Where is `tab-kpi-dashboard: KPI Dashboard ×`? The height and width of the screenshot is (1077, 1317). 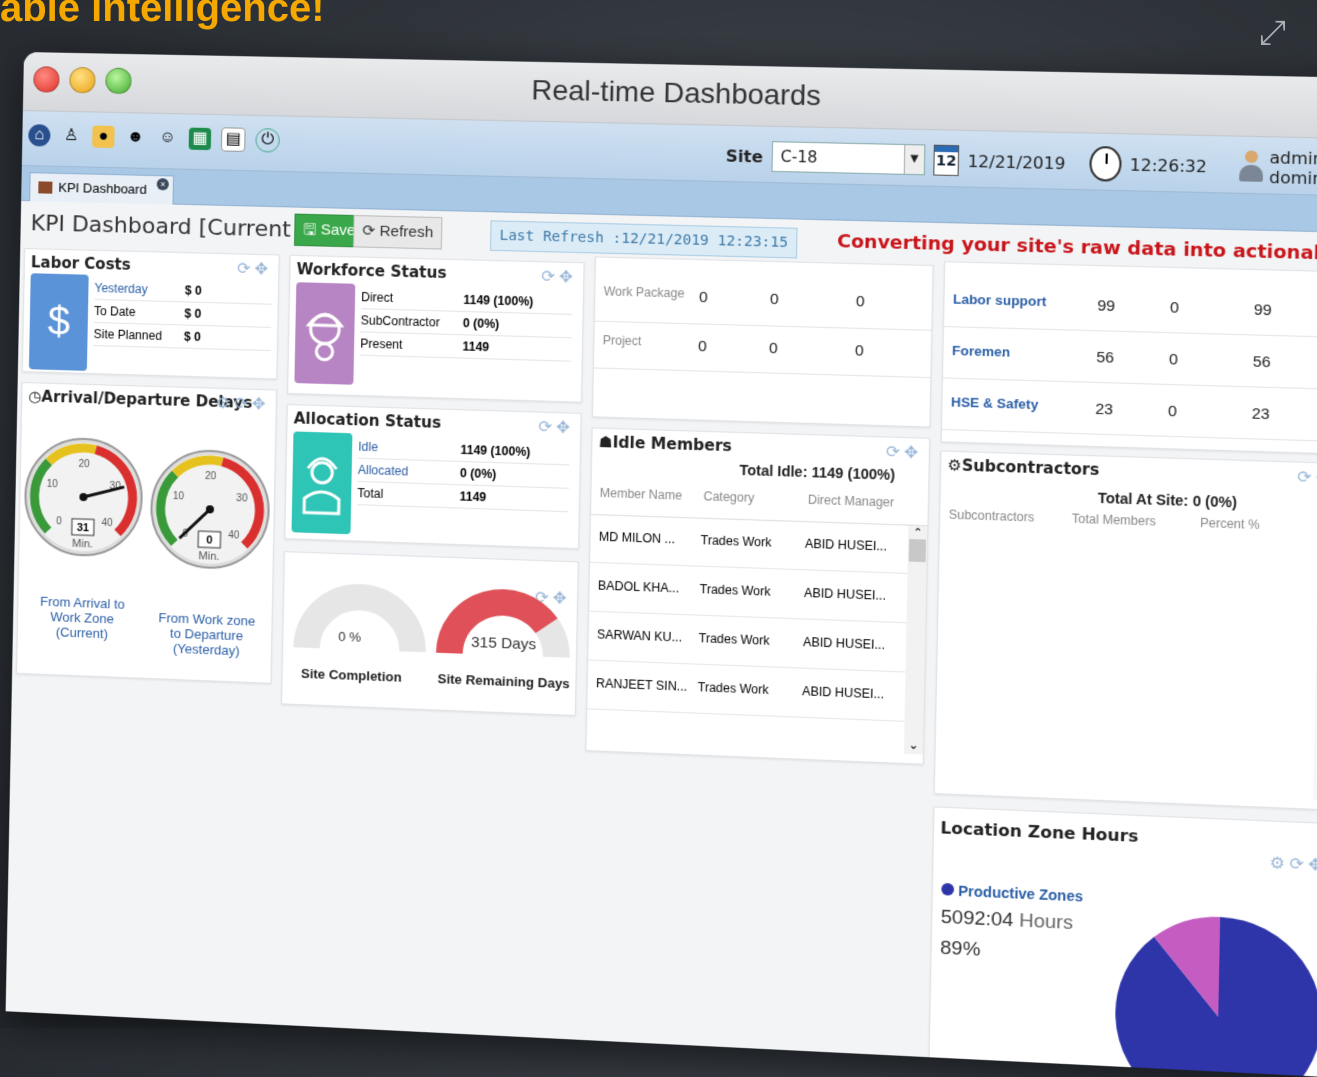
tab-kpi-dashboard: KPI Dashboard × is located at coordinates (102, 188).